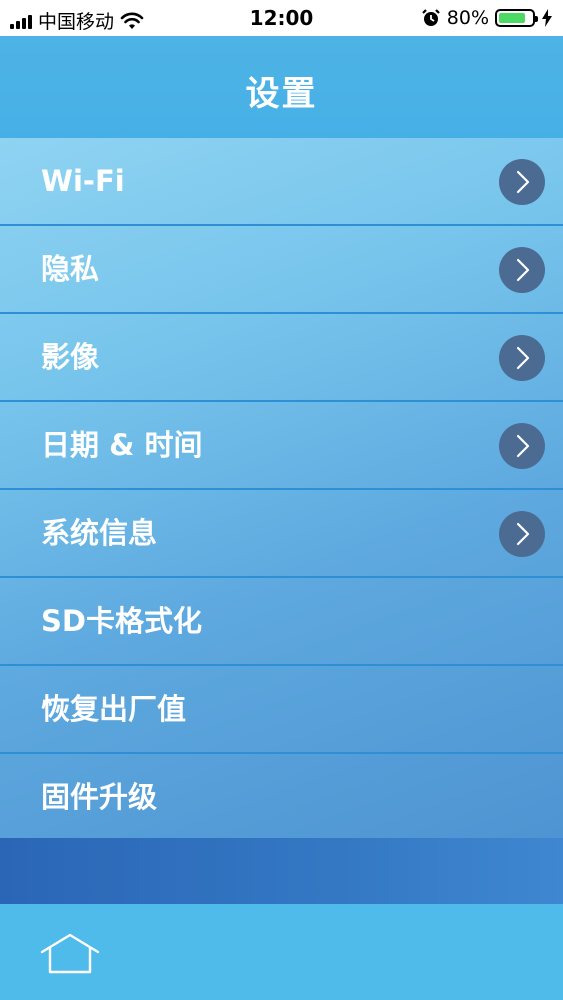 Image resolution: width=563 pixels, height=1000 pixels. What do you see at coordinates (281, 952) in the screenshot?
I see `tab-bar` at bounding box center [281, 952].